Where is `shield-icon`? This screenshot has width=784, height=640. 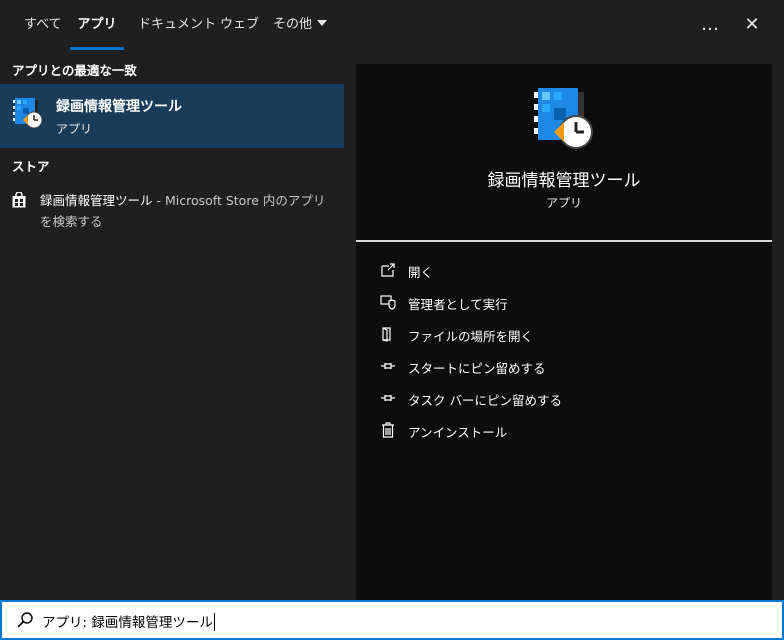
shield-icon is located at coordinates (388, 302).